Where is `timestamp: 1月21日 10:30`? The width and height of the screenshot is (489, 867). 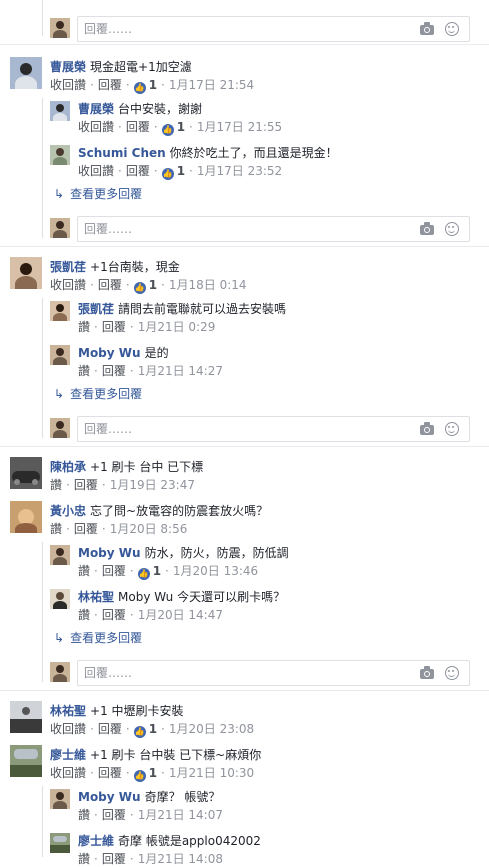 timestamp: 1月21日 10:30 is located at coordinates (211, 773).